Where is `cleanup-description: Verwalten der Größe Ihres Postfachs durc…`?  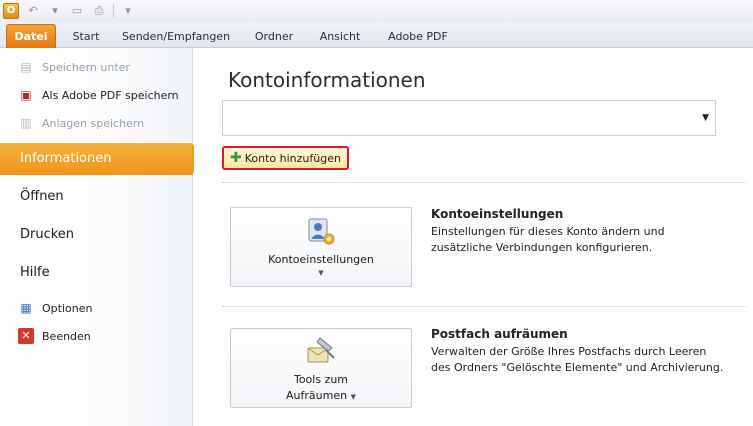
cleanup-description: Verwalten der Größe Ihres Postfachs durc… is located at coordinates (591, 360).